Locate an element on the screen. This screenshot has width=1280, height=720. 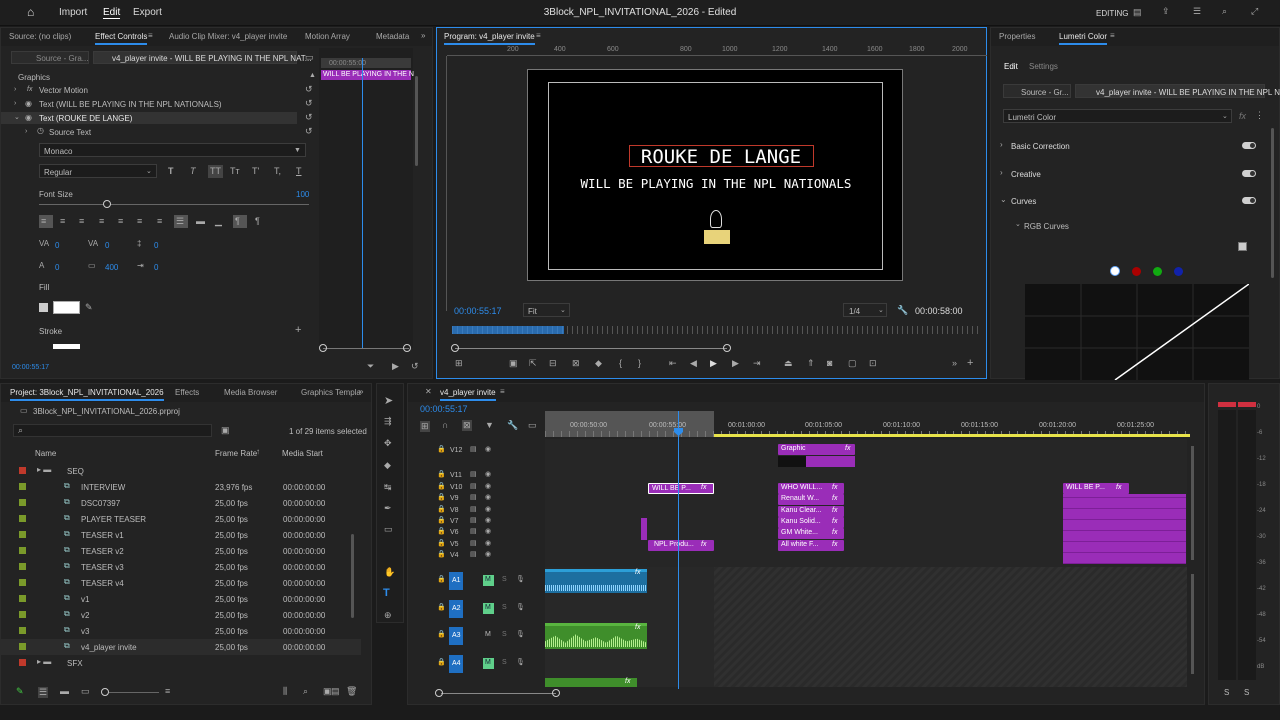
wrench-icon: 🔧 is located at coordinates (902, 310).